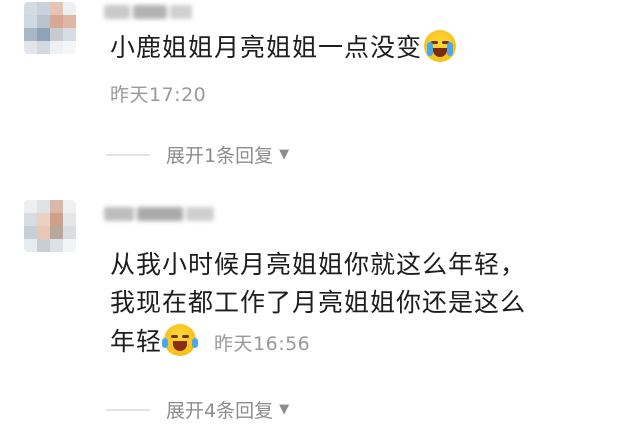 This screenshot has width=640, height=446. I want to click on comment-time: 昨天17:20, so click(158, 95).